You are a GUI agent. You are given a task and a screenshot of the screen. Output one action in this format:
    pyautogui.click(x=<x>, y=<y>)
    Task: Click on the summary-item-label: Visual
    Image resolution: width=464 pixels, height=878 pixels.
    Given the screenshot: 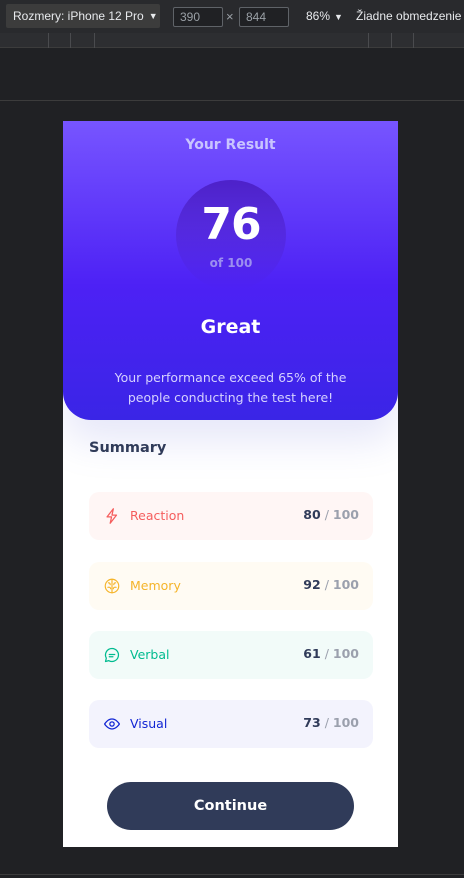 What is the action you would take?
    pyautogui.click(x=149, y=723)
    